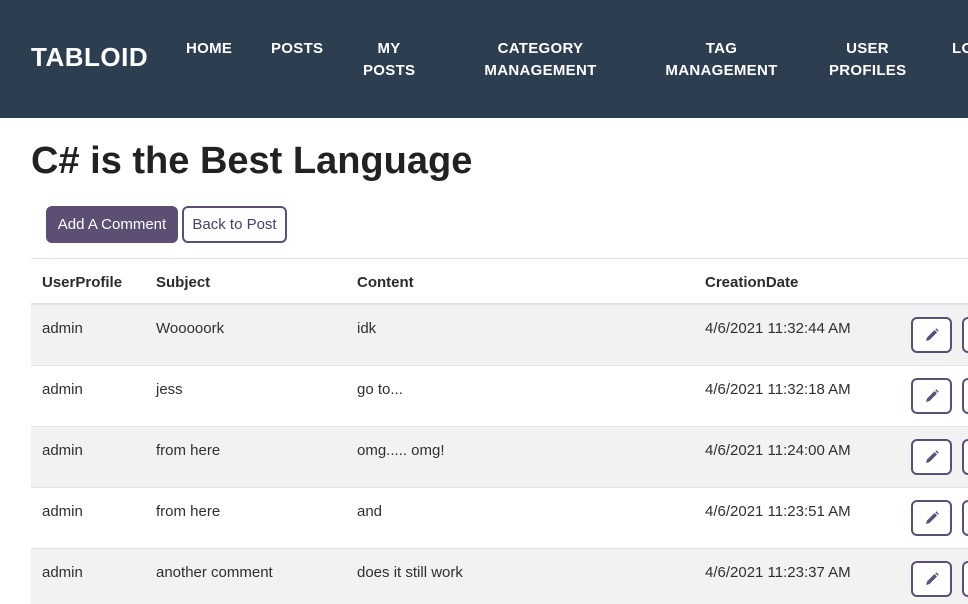  I want to click on back-to-post-button: Back to Post, so click(234, 224).